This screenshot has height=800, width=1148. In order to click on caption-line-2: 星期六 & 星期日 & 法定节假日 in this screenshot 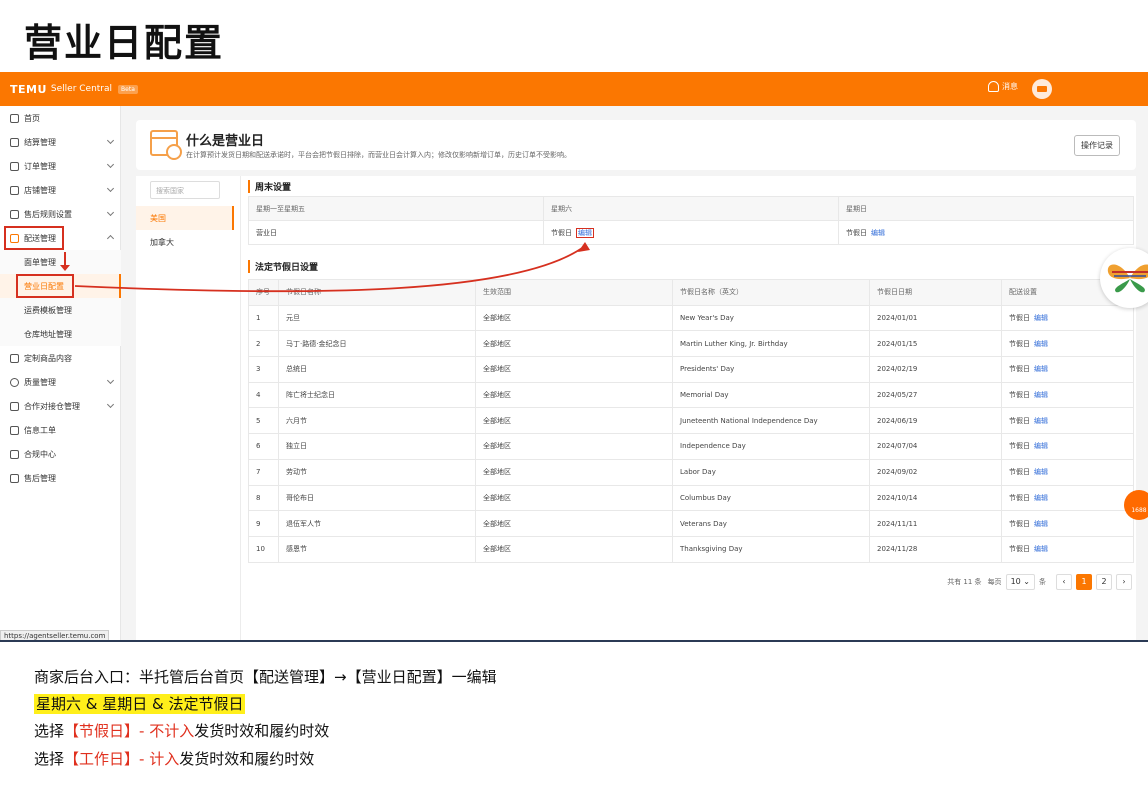, I will do `click(140, 703)`.